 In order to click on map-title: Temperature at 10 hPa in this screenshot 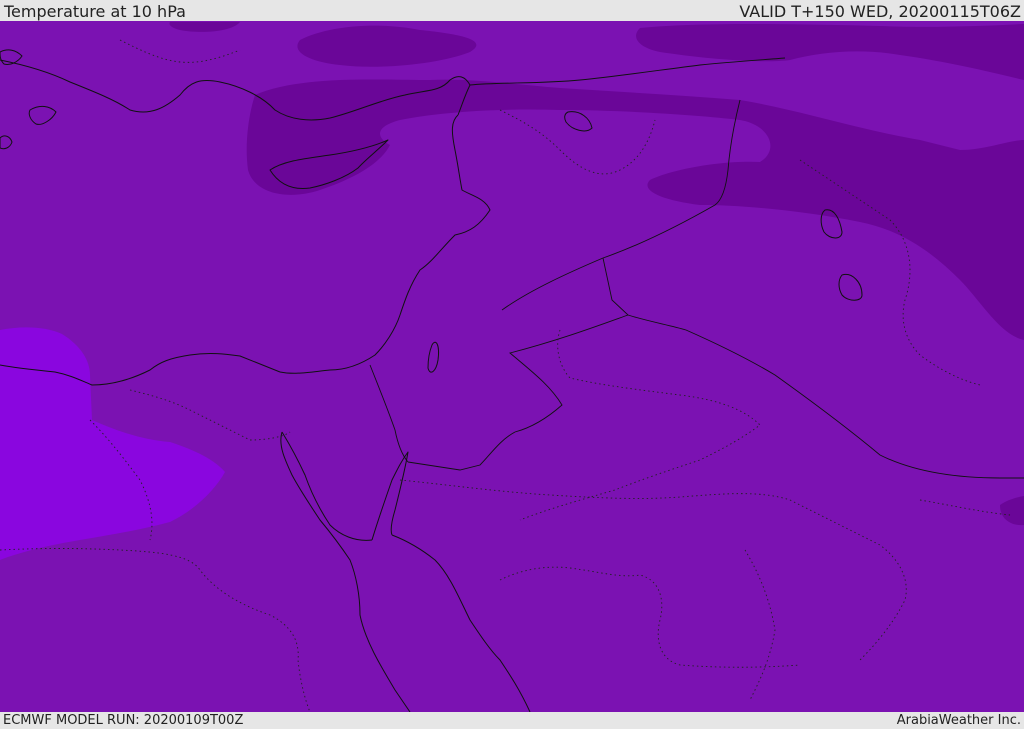, I will do `click(95, 11)`.